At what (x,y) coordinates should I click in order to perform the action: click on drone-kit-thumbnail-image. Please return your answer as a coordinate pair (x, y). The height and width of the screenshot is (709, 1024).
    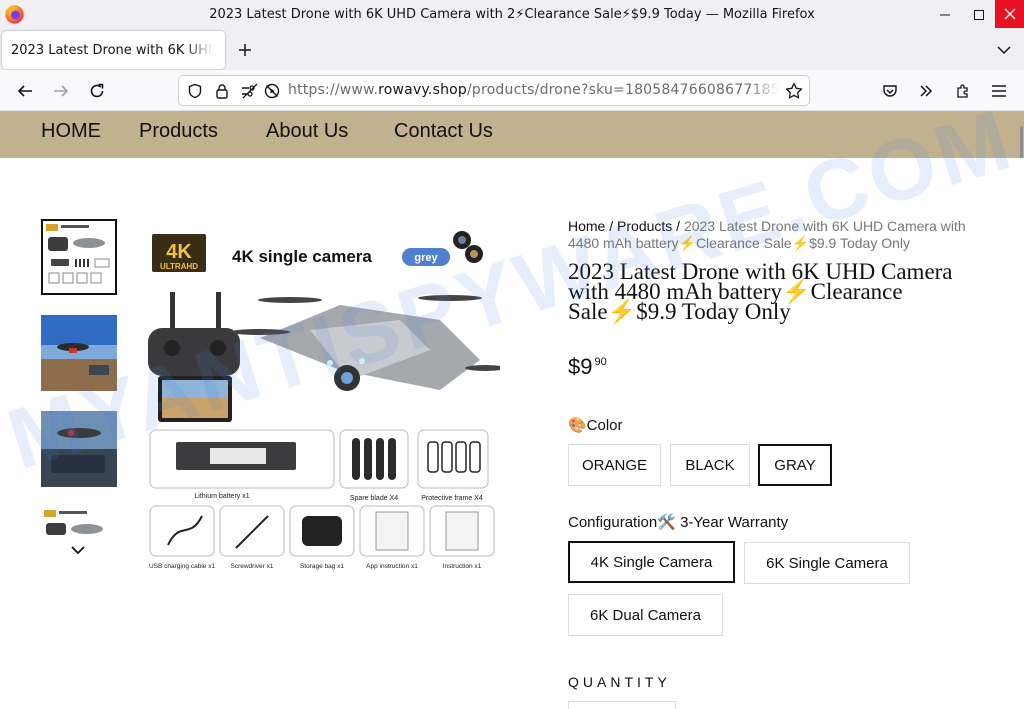
    Looking at the image, I should click on (79, 257).